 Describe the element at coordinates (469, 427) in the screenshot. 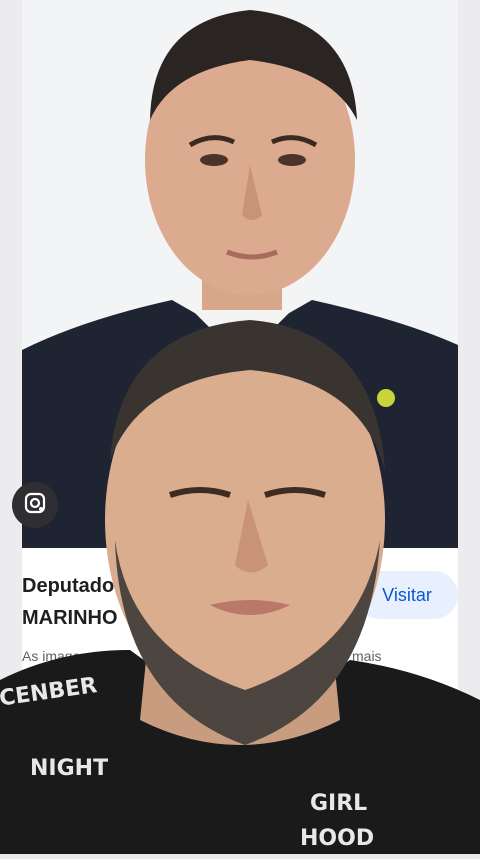

I see `background-right-margin` at that location.